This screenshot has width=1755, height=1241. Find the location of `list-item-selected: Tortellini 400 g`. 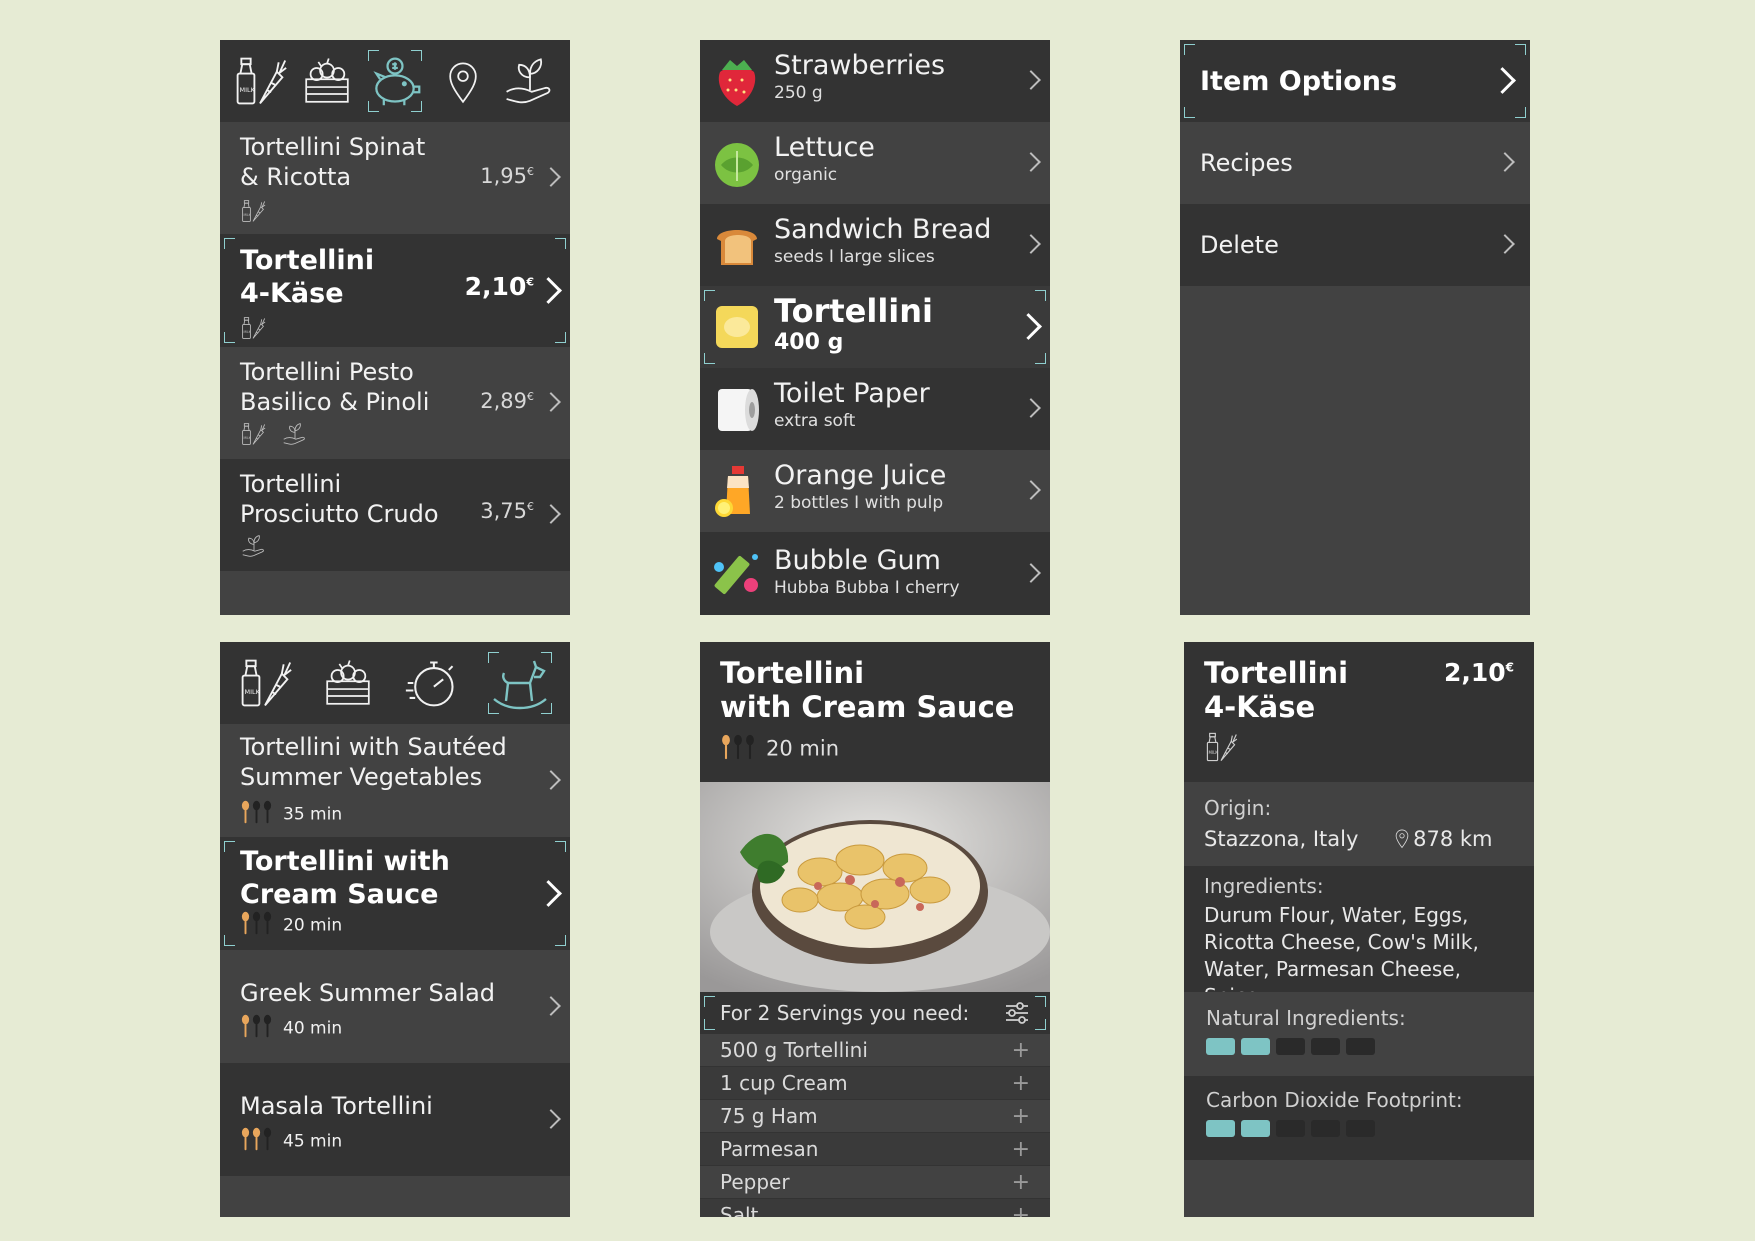

list-item-selected: Tortellini 400 g is located at coordinates (875, 327).